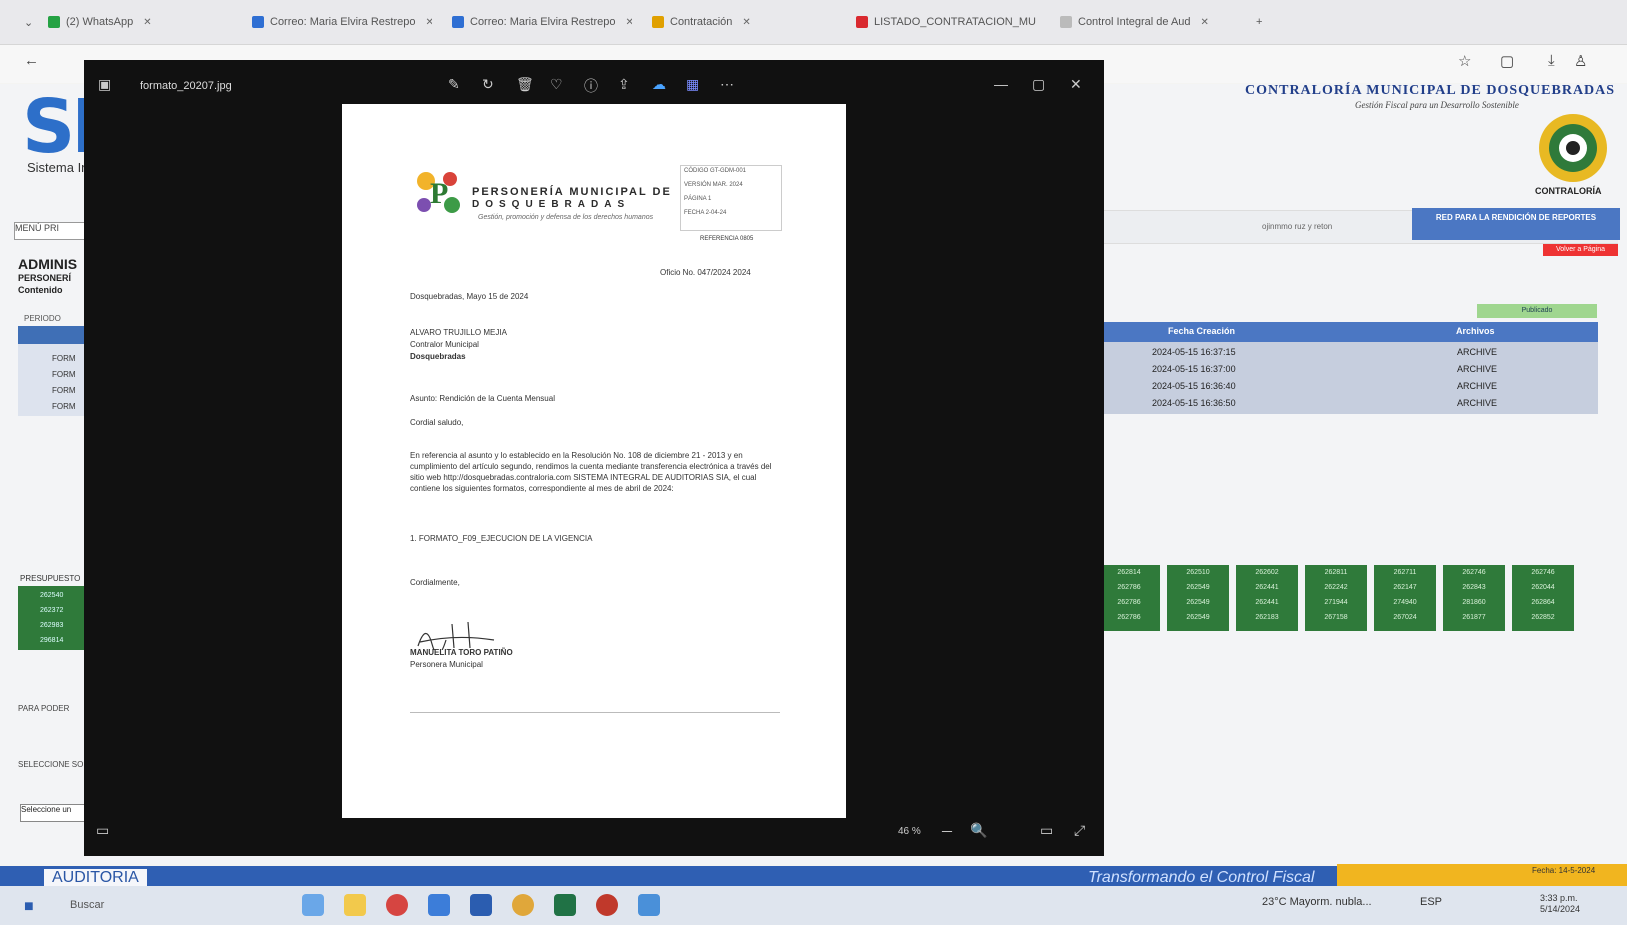 Image resolution: width=1627 pixels, height=925 pixels. Describe the element at coordinates (95, 878) in the screenshot. I see `audit-label: AUDITORIA` at that location.